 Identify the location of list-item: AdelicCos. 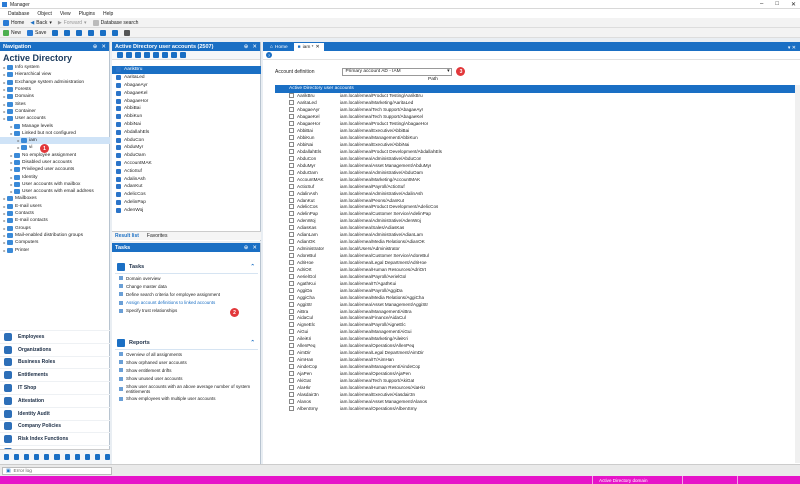
(186, 195).